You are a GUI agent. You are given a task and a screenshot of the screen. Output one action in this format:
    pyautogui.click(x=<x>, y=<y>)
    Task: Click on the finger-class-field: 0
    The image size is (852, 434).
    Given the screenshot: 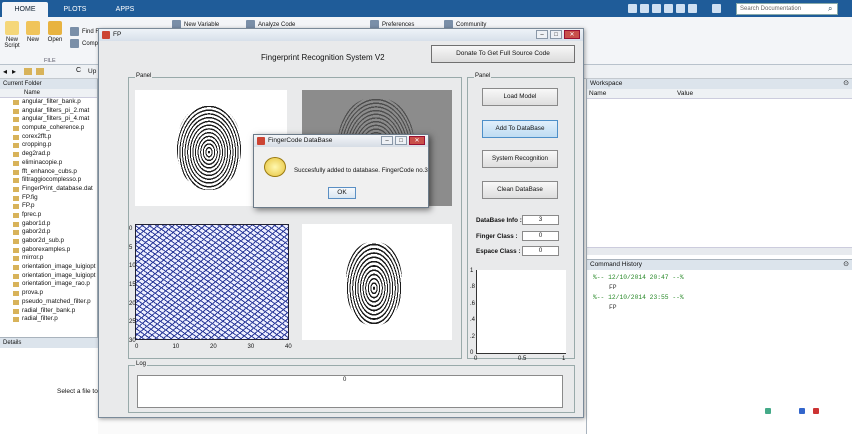 What is the action you would take?
    pyautogui.click(x=540, y=236)
    